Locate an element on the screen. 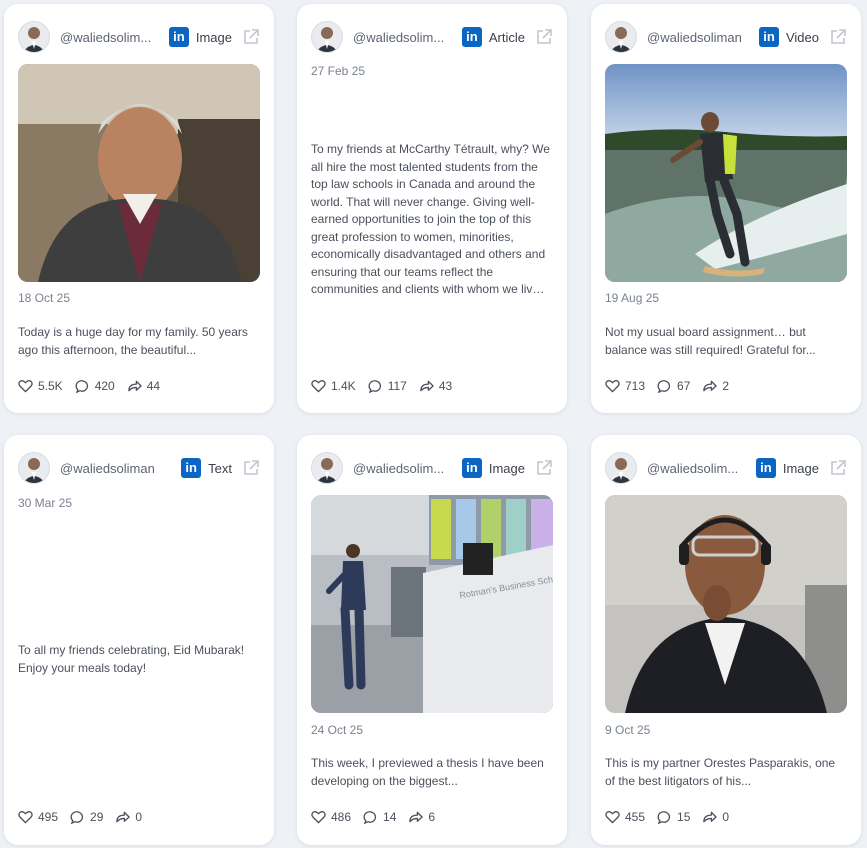 The height and width of the screenshot is (848, 867). shares-count: 43 is located at coordinates (445, 386).